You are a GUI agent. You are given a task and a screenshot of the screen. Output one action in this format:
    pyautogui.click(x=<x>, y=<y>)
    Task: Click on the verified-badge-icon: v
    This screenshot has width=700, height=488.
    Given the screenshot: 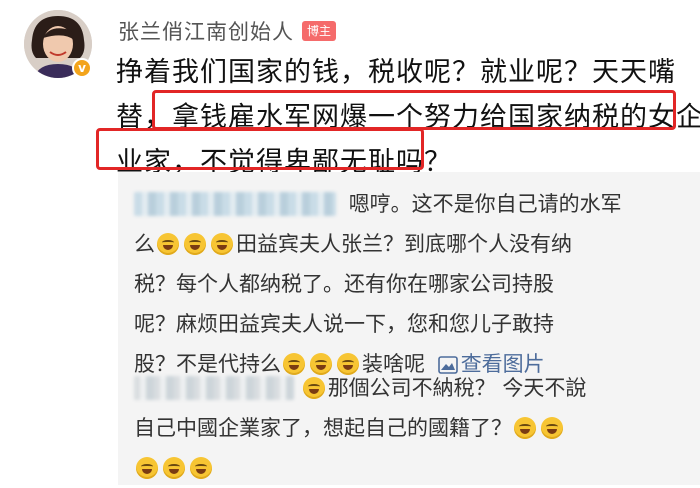 What is the action you would take?
    pyautogui.click(x=82, y=68)
    